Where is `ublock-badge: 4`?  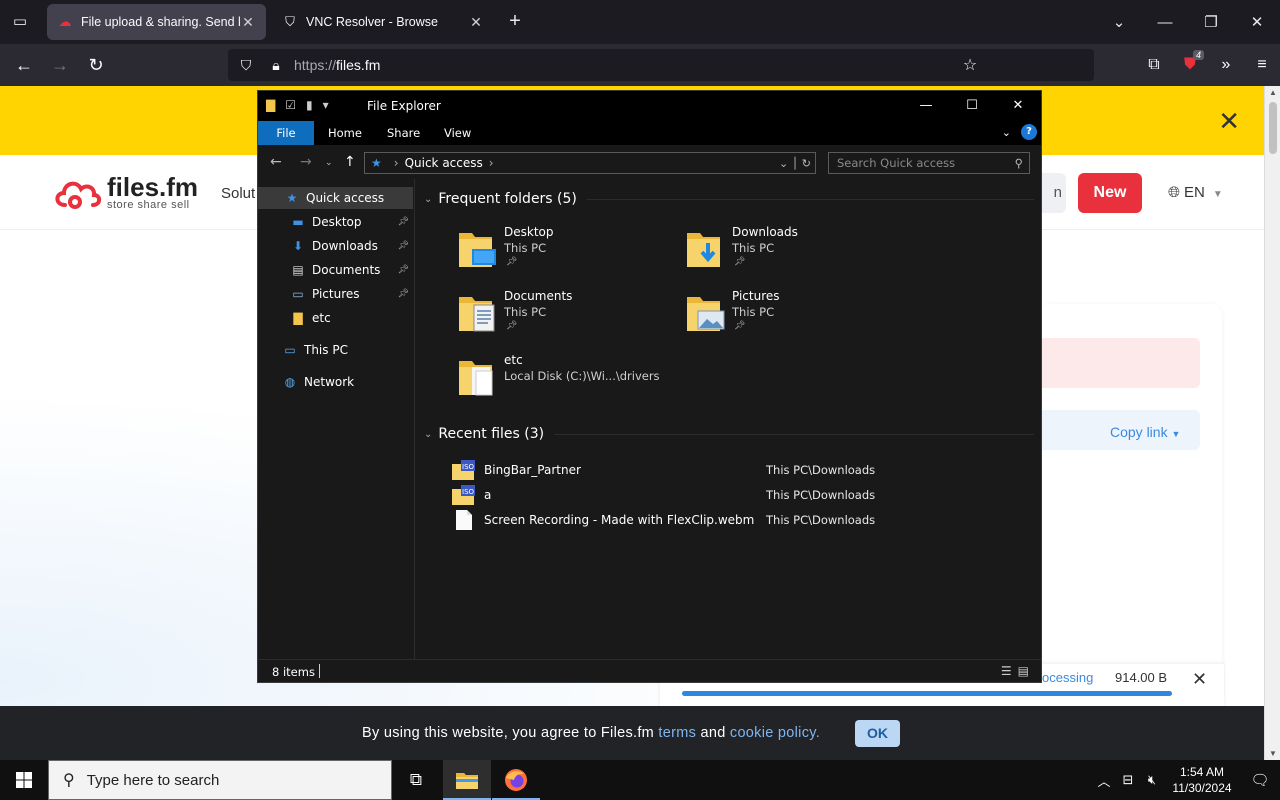 ublock-badge: 4 is located at coordinates (1198, 55).